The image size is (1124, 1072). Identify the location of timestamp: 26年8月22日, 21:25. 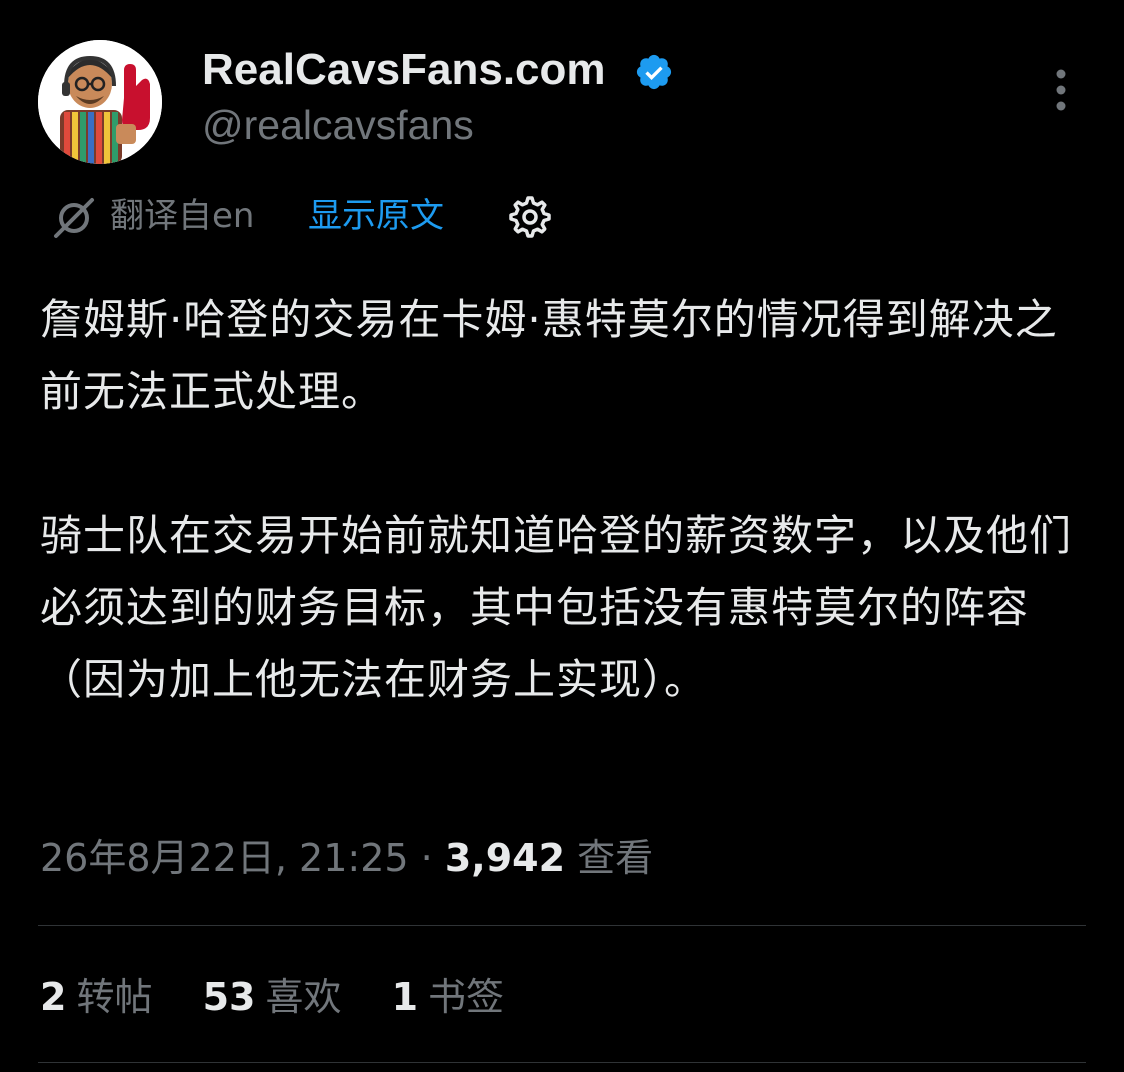
(224, 858).